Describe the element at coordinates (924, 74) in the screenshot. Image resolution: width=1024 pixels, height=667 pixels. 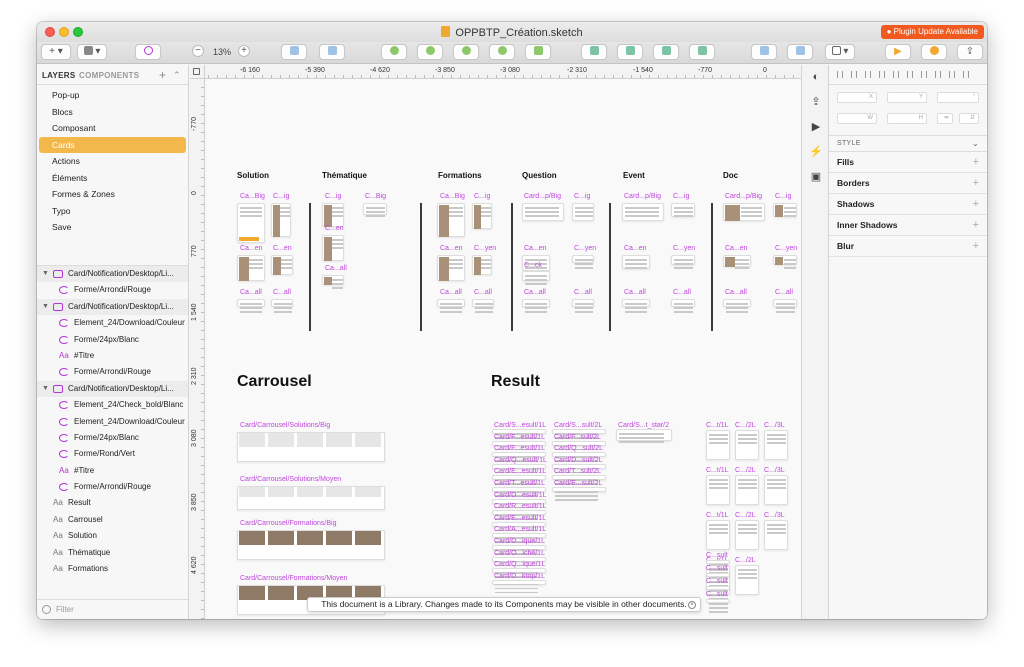
I see `align-bottom-icon` at that location.